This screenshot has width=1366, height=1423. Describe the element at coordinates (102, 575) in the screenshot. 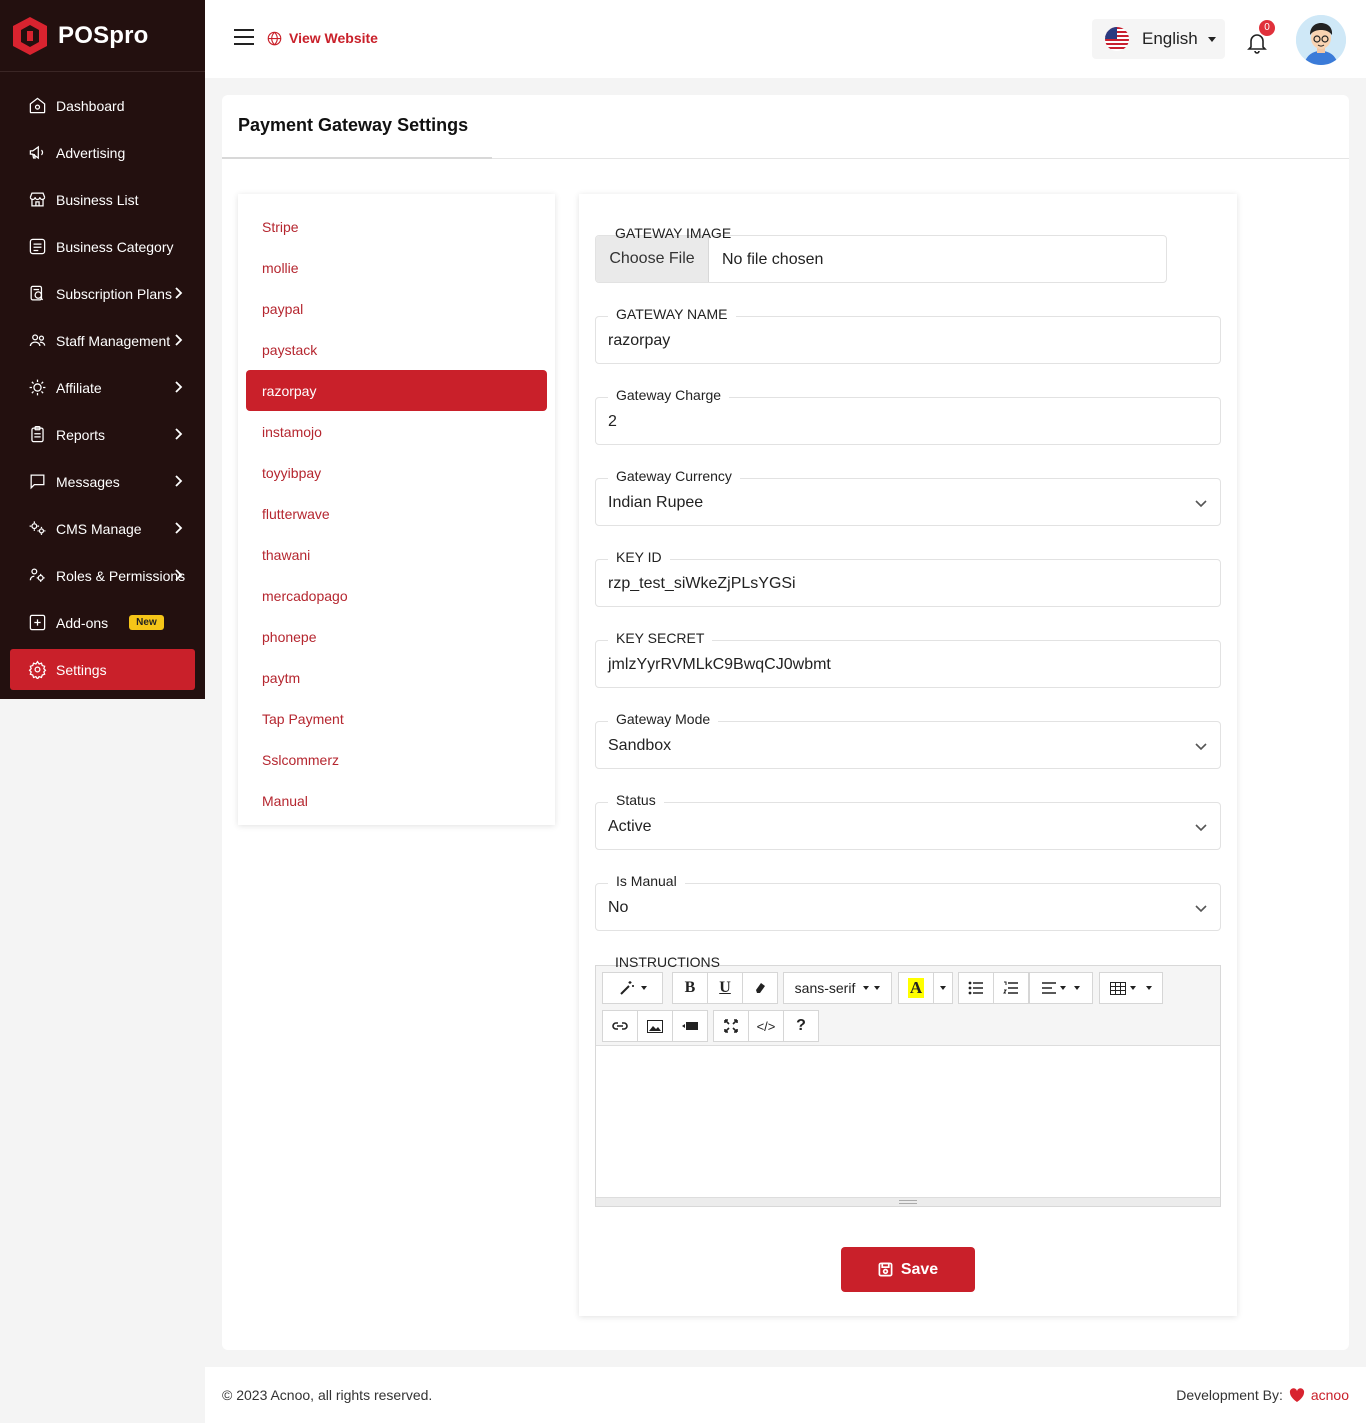

I see `sidebar-item-roles-permissions: Roles & Permissions` at that location.